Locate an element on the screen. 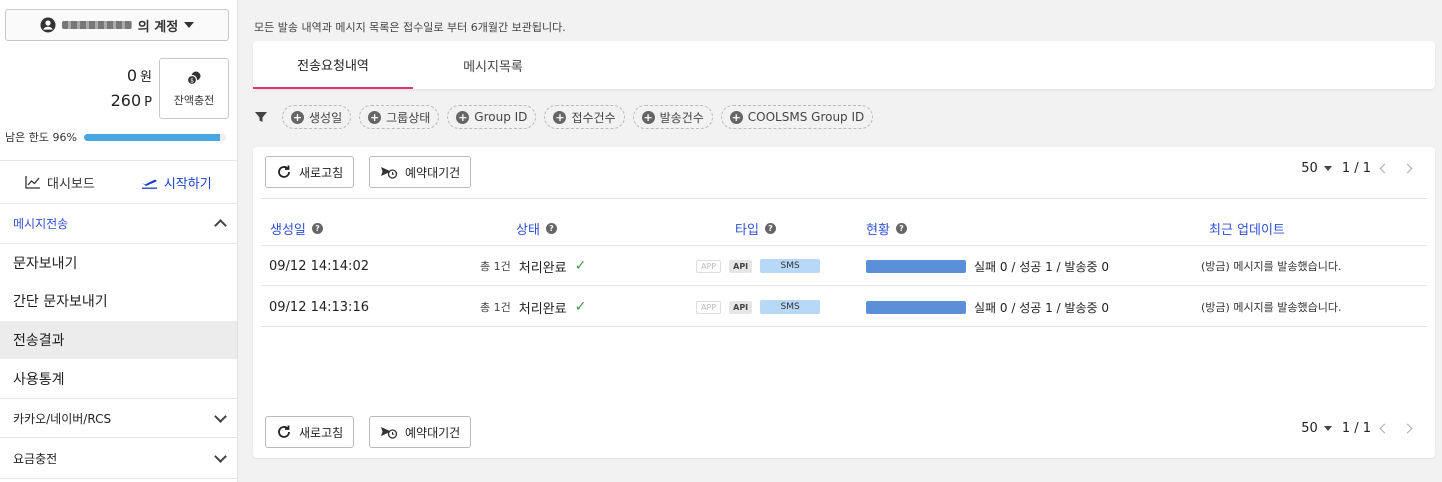 Image resolution: width=1442 pixels, height=482 pixels. filter-received-count: + 접수건수 is located at coordinates (584, 117).